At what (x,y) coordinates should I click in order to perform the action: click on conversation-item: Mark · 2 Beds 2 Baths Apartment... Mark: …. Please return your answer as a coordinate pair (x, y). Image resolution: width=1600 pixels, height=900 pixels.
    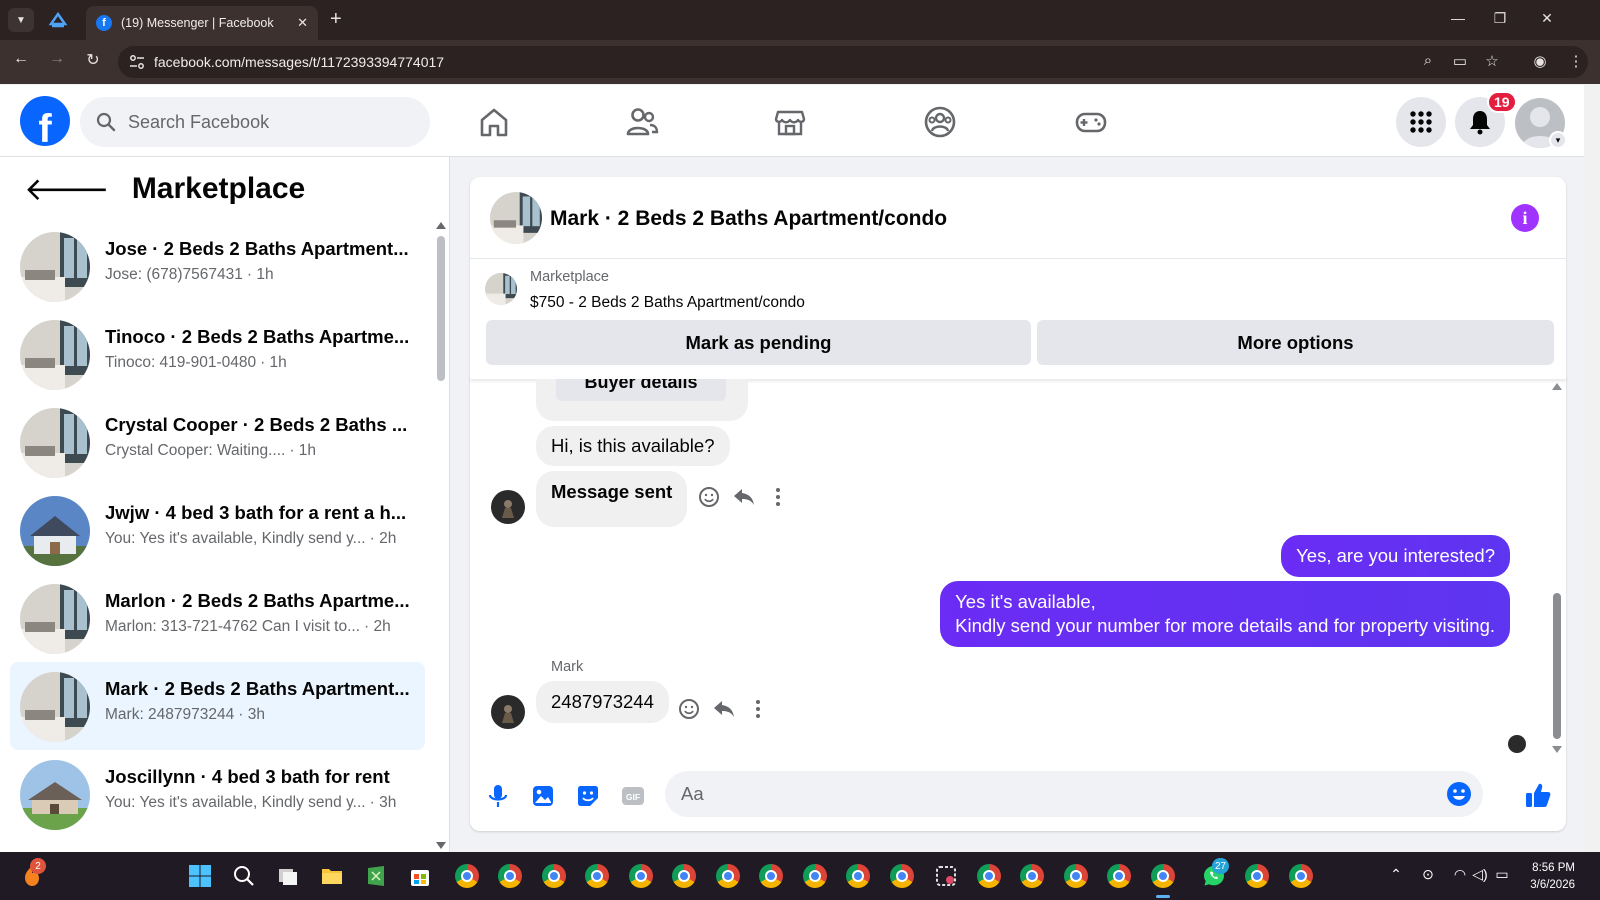
    Looking at the image, I should click on (217, 706).